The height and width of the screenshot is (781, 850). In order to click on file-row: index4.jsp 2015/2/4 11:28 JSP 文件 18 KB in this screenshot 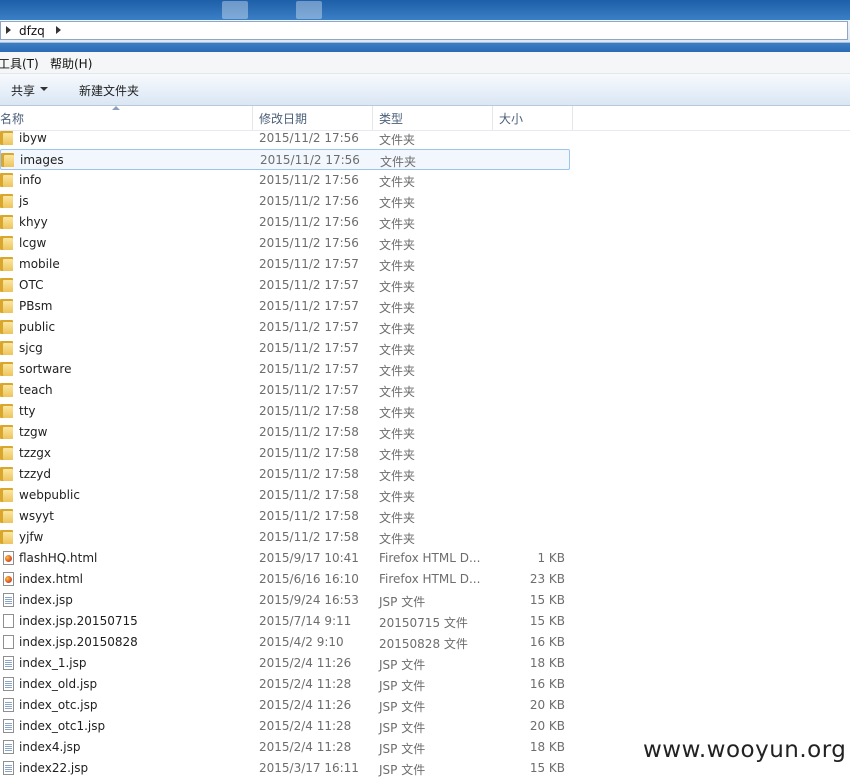, I will do `click(285, 747)`.